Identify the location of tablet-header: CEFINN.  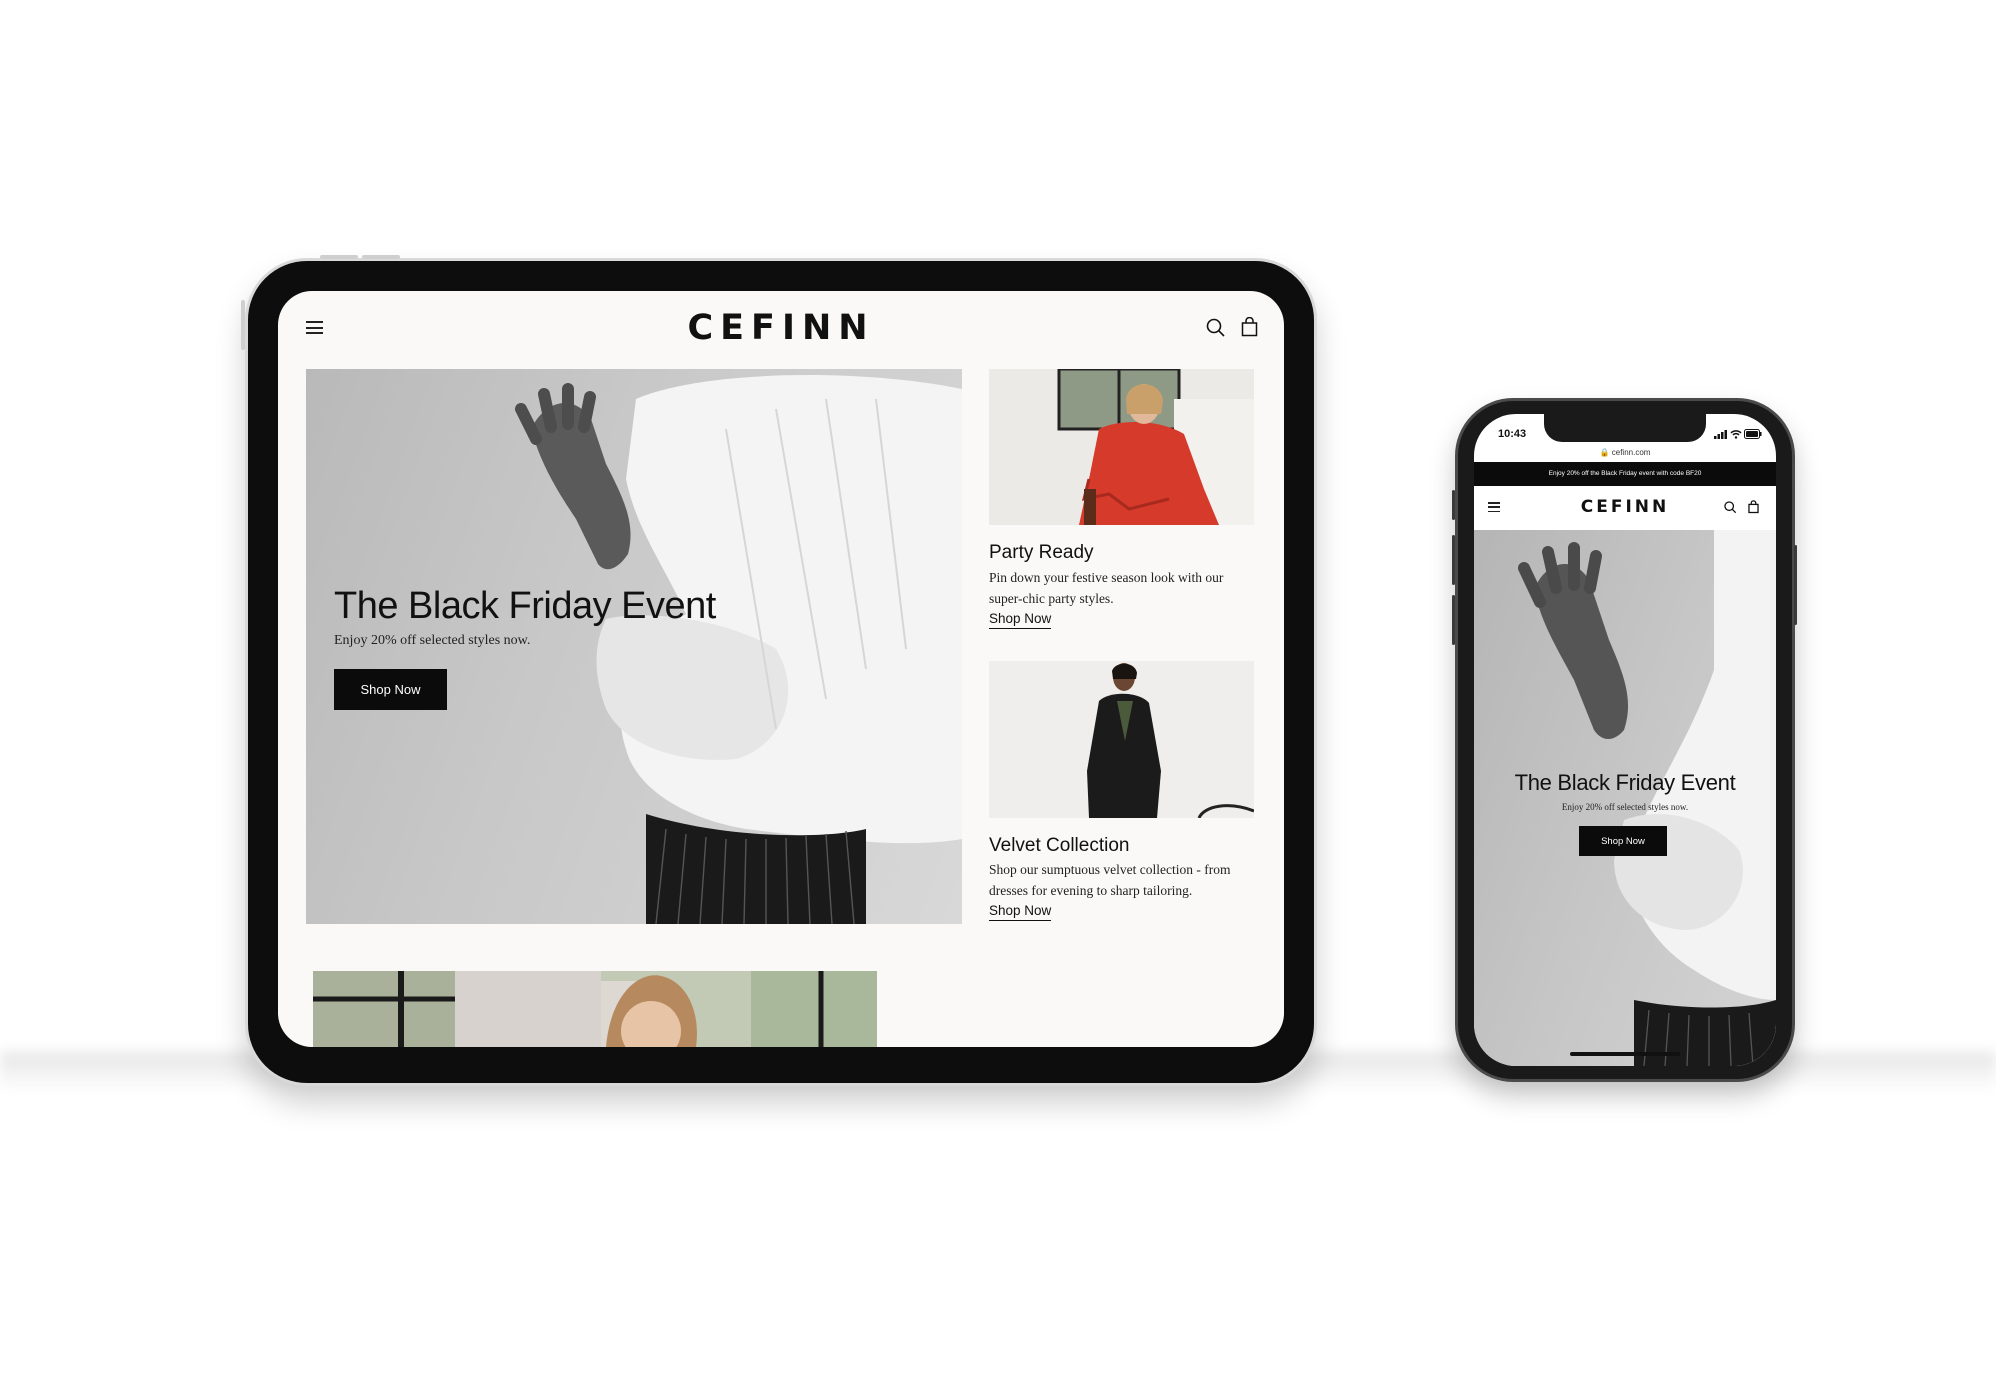
(781, 330).